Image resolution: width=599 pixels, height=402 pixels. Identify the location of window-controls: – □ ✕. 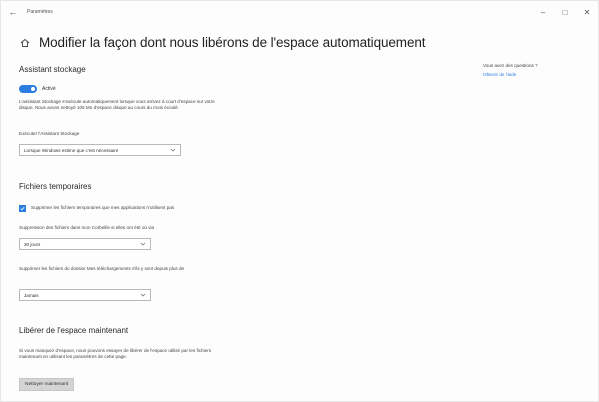
(565, 12).